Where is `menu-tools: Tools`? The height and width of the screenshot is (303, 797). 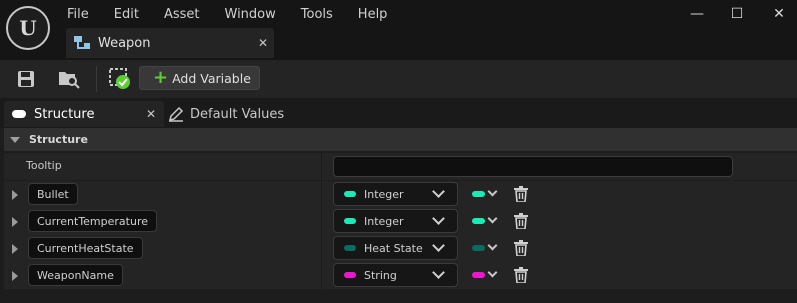 menu-tools: Tools is located at coordinates (317, 14).